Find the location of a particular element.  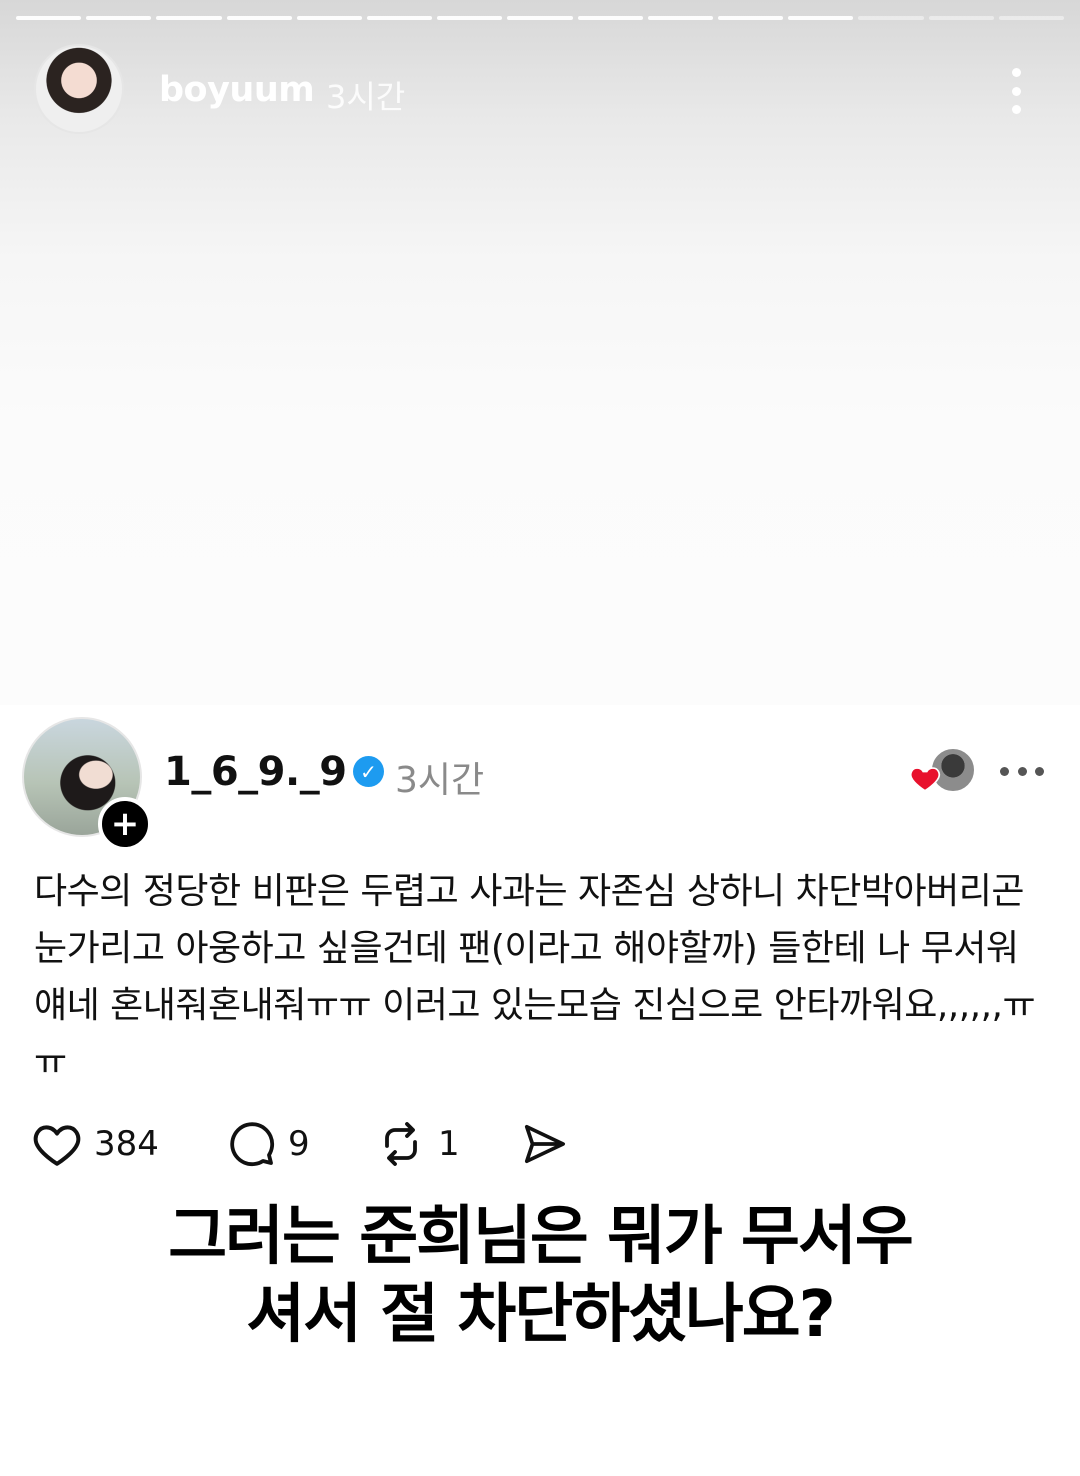

follow-button: + is located at coordinates (125, 824).